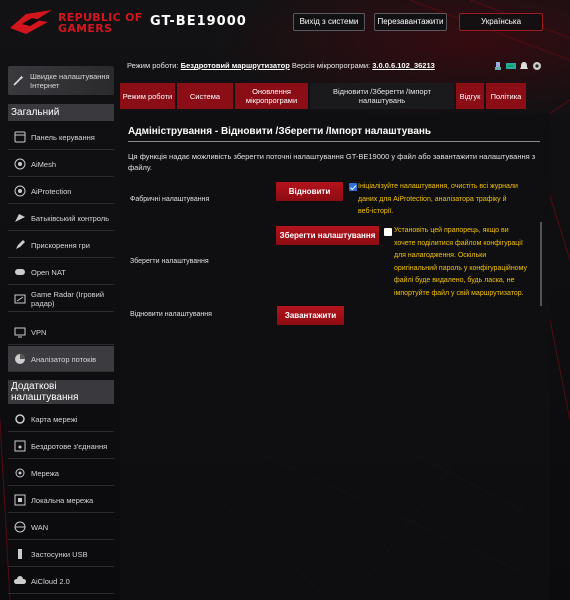  I want to click on gamepad-icon, so click(20, 272).